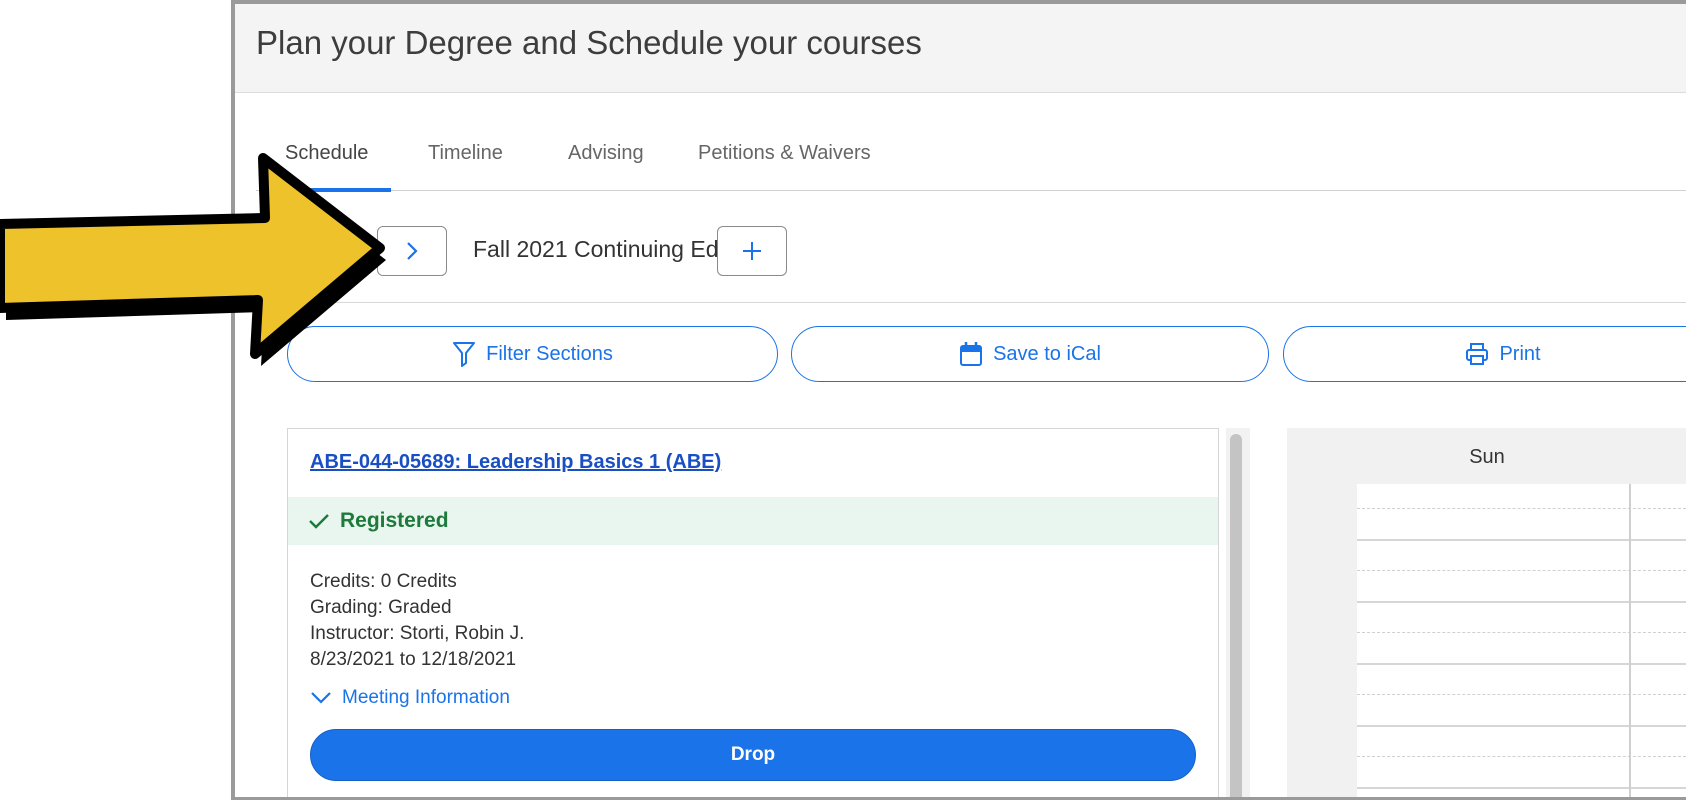 The height and width of the screenshot is (800, 1686). I want to click on course-title-link: ABE-044-05689: Leadership Basics 1 (ABE), so click(515, 462).